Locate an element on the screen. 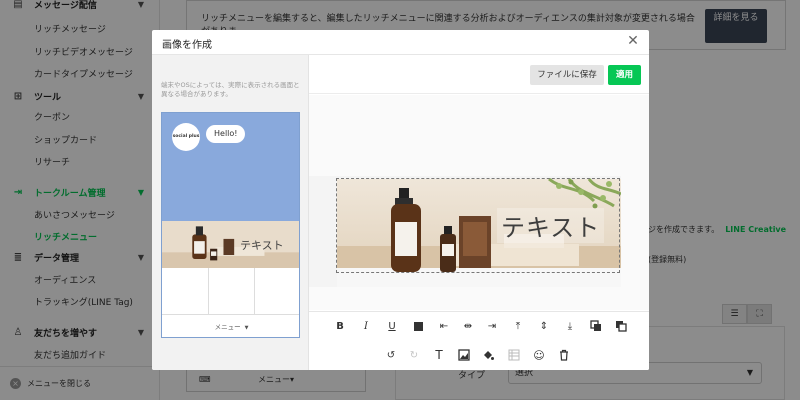 The height and width of the screenshot is (400, 800). preview-note: 端末やOSによっては、実際に表示される画面と異なる場合があります。 is located at coordinates (230, 90).